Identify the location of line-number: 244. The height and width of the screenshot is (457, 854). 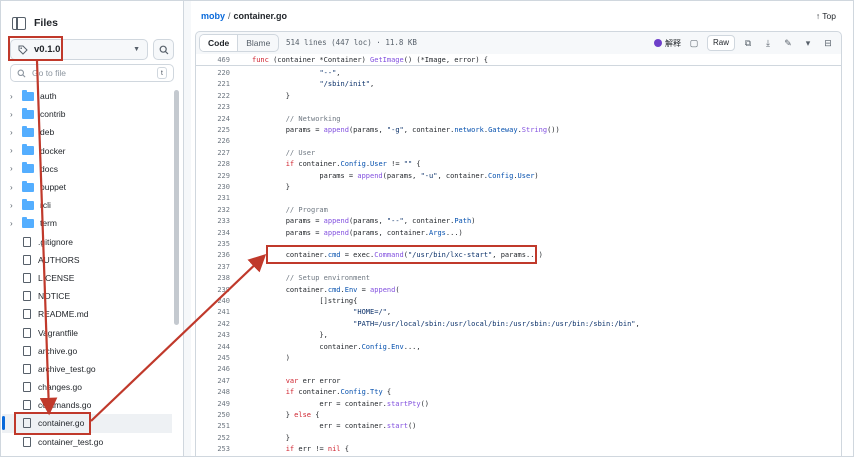
(213, 347).